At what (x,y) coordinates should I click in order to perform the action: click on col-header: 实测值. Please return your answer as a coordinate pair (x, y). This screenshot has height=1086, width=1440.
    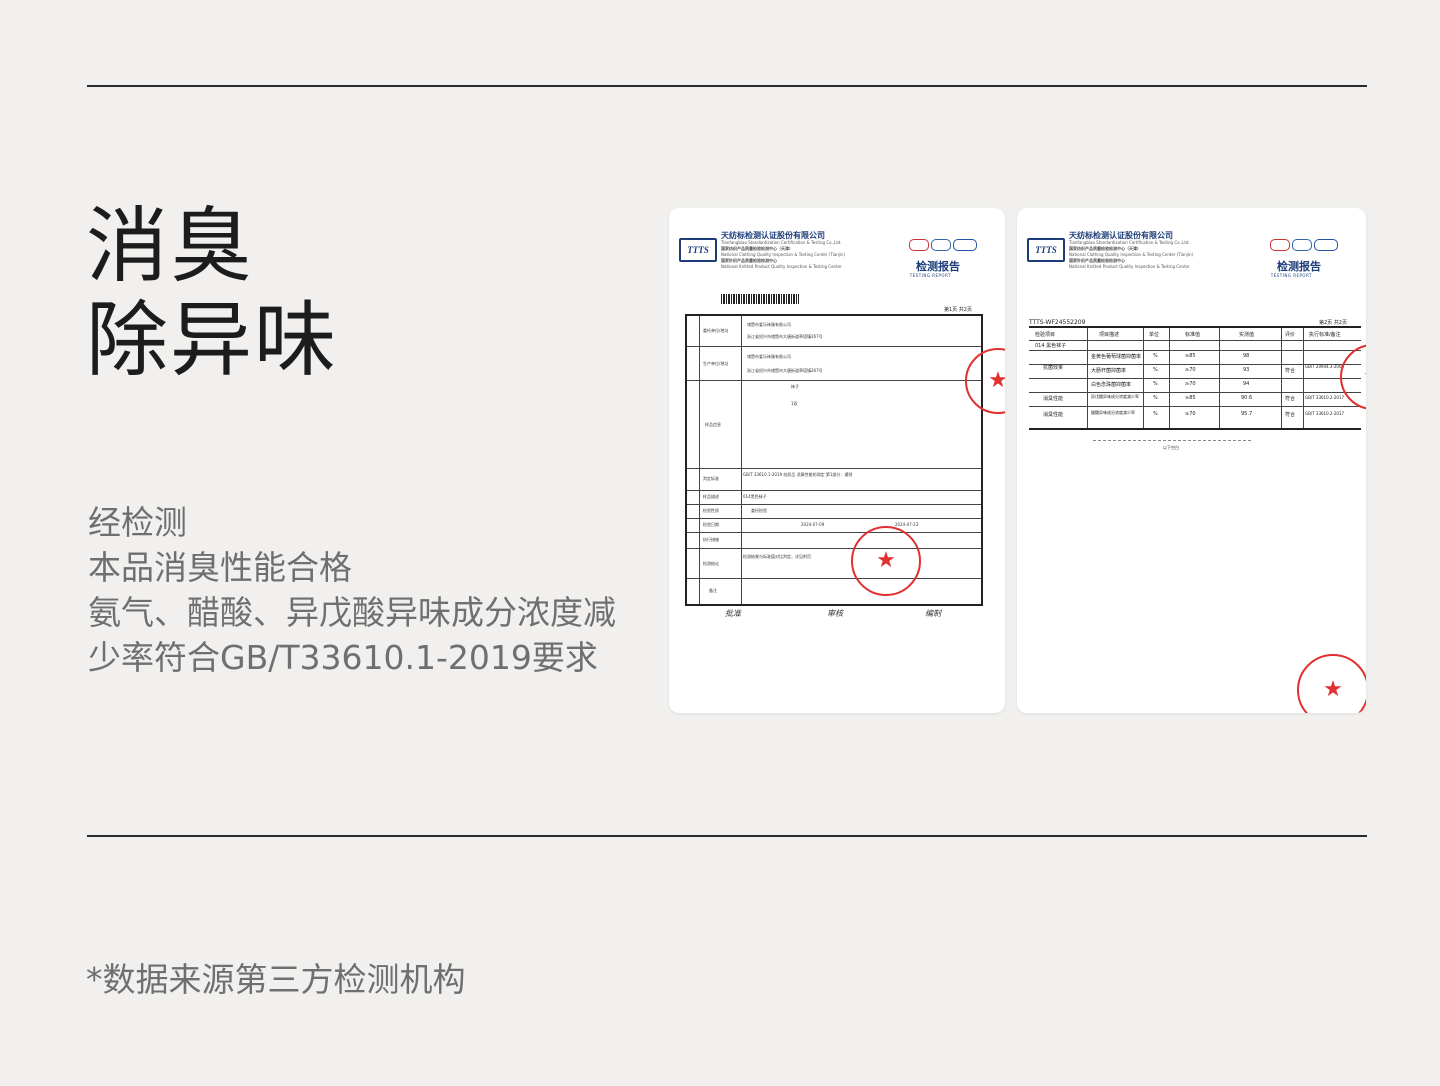
    Looking at the image, I should click on (1247, 335).